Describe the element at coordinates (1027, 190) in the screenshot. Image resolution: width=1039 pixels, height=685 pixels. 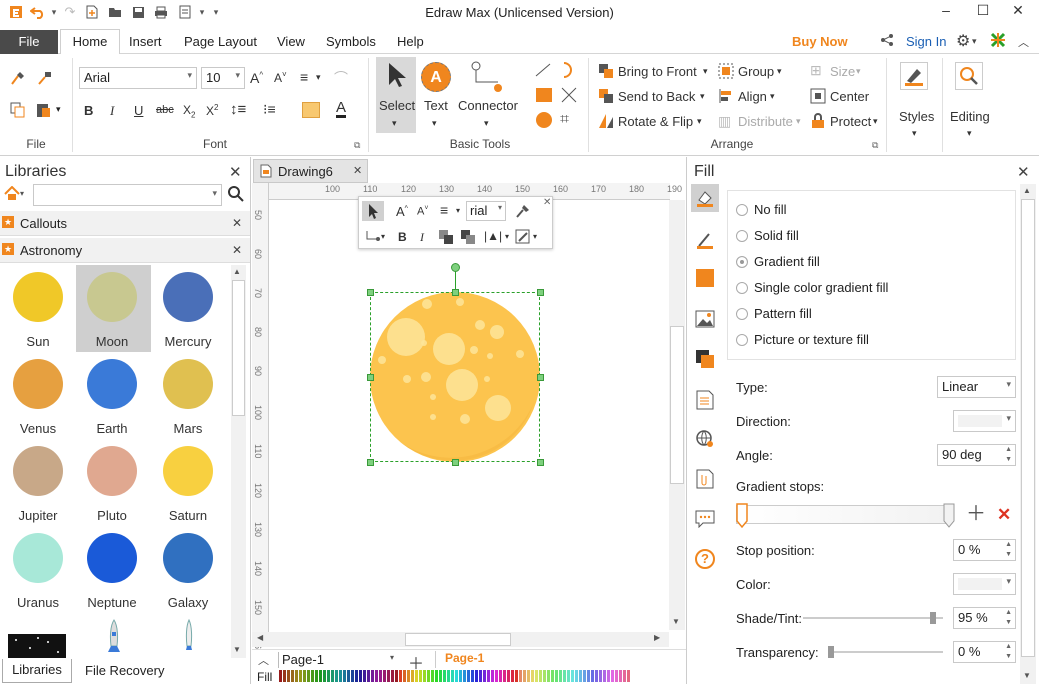
I see `scroll-up-icon: ▲` at that location.